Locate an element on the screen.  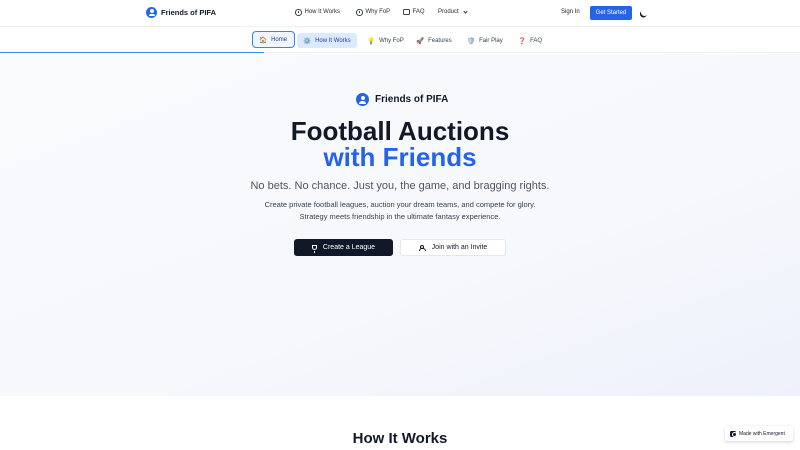
home-icon: 🏠 is located at coordinates (263, 39).